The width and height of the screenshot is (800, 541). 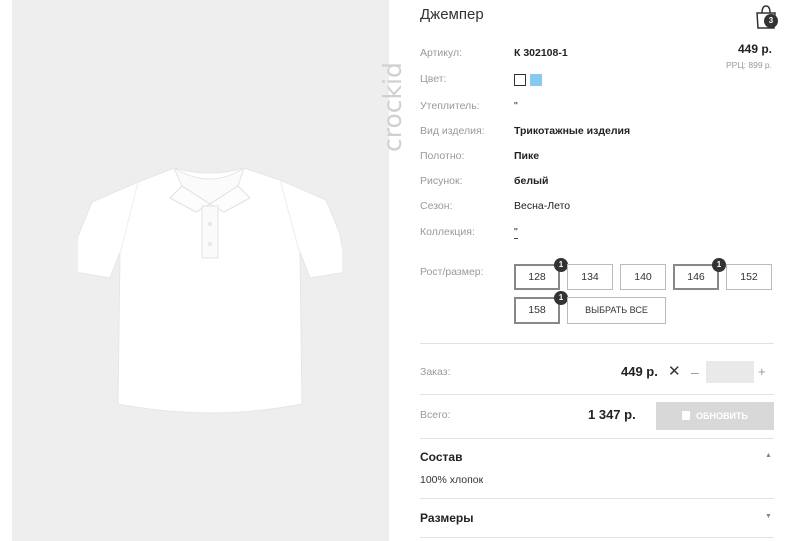 What do you see at coordinates (392, 107) in the screenshot?
I see `brand-logo: crockid` at bounding box center [392, 107].